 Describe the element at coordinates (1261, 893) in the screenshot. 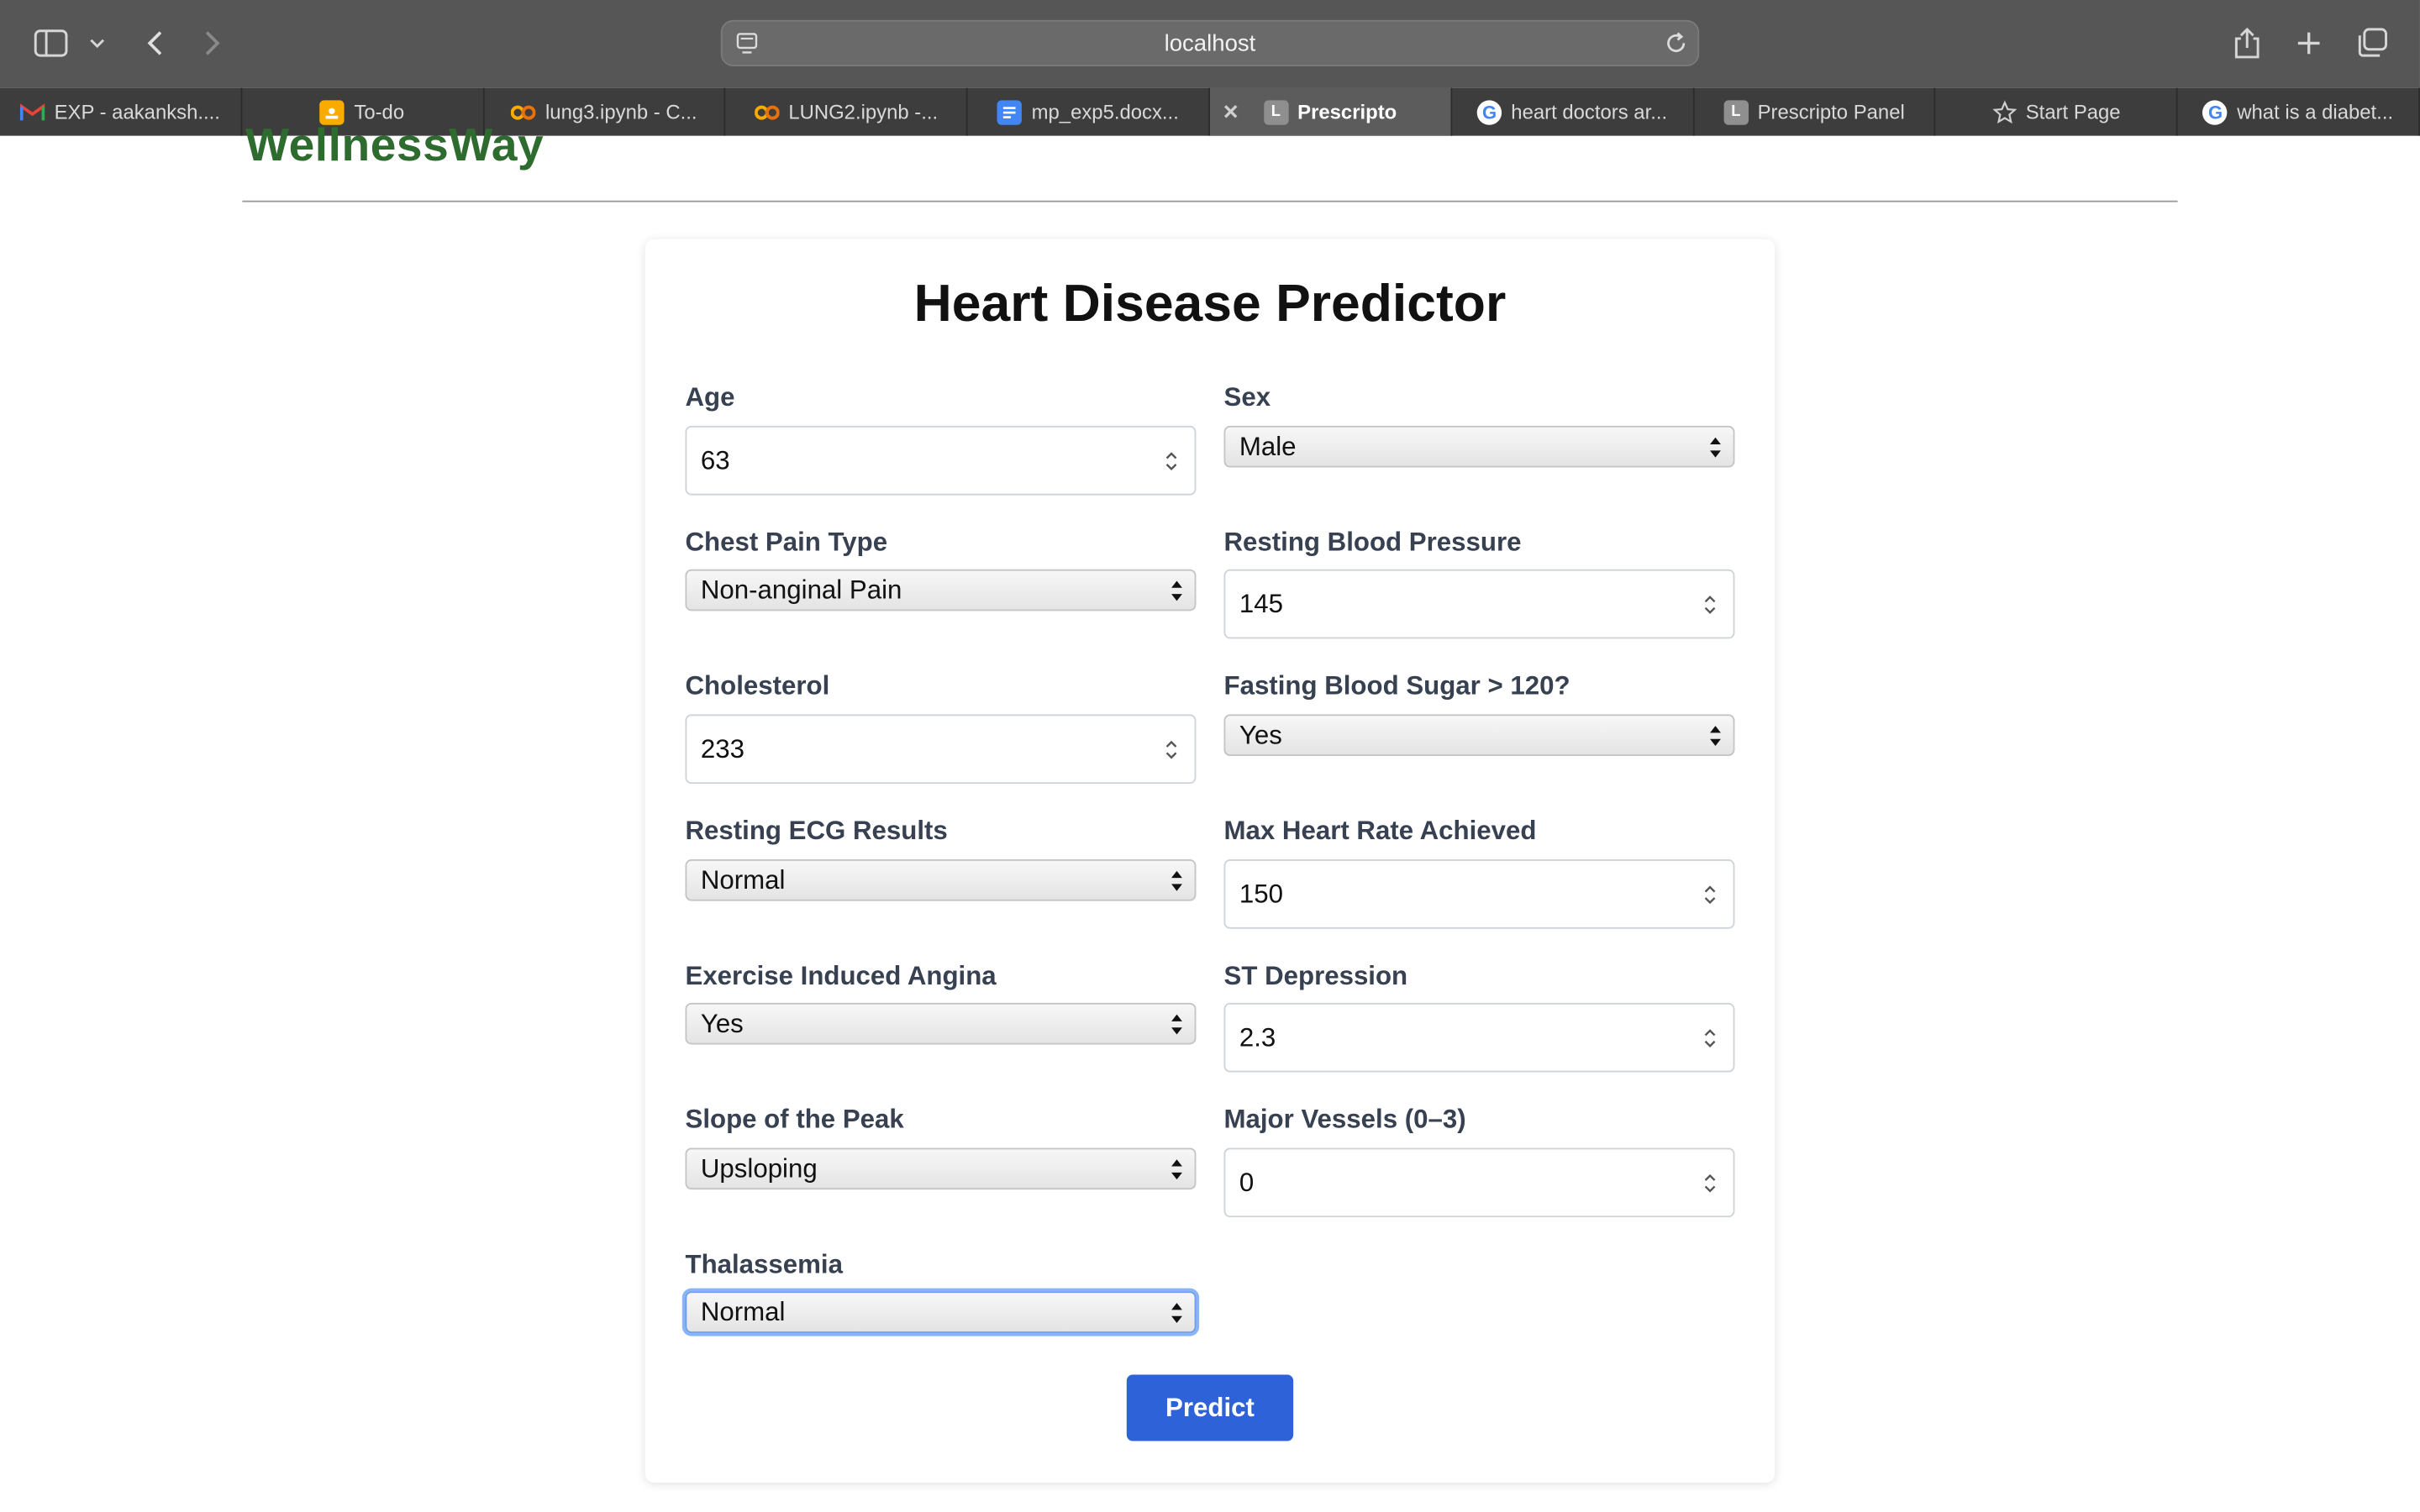

I see `max-hr-value: 150` at that location.